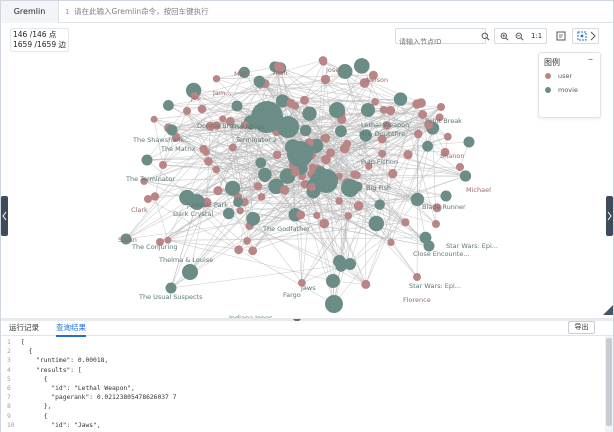  What do you see at coordinates (141, 12) in the screenshot?
I see `gremlin-query-input: 请在此输入Gremlin命令，按回车键执行` at bounding box center [141, 12].